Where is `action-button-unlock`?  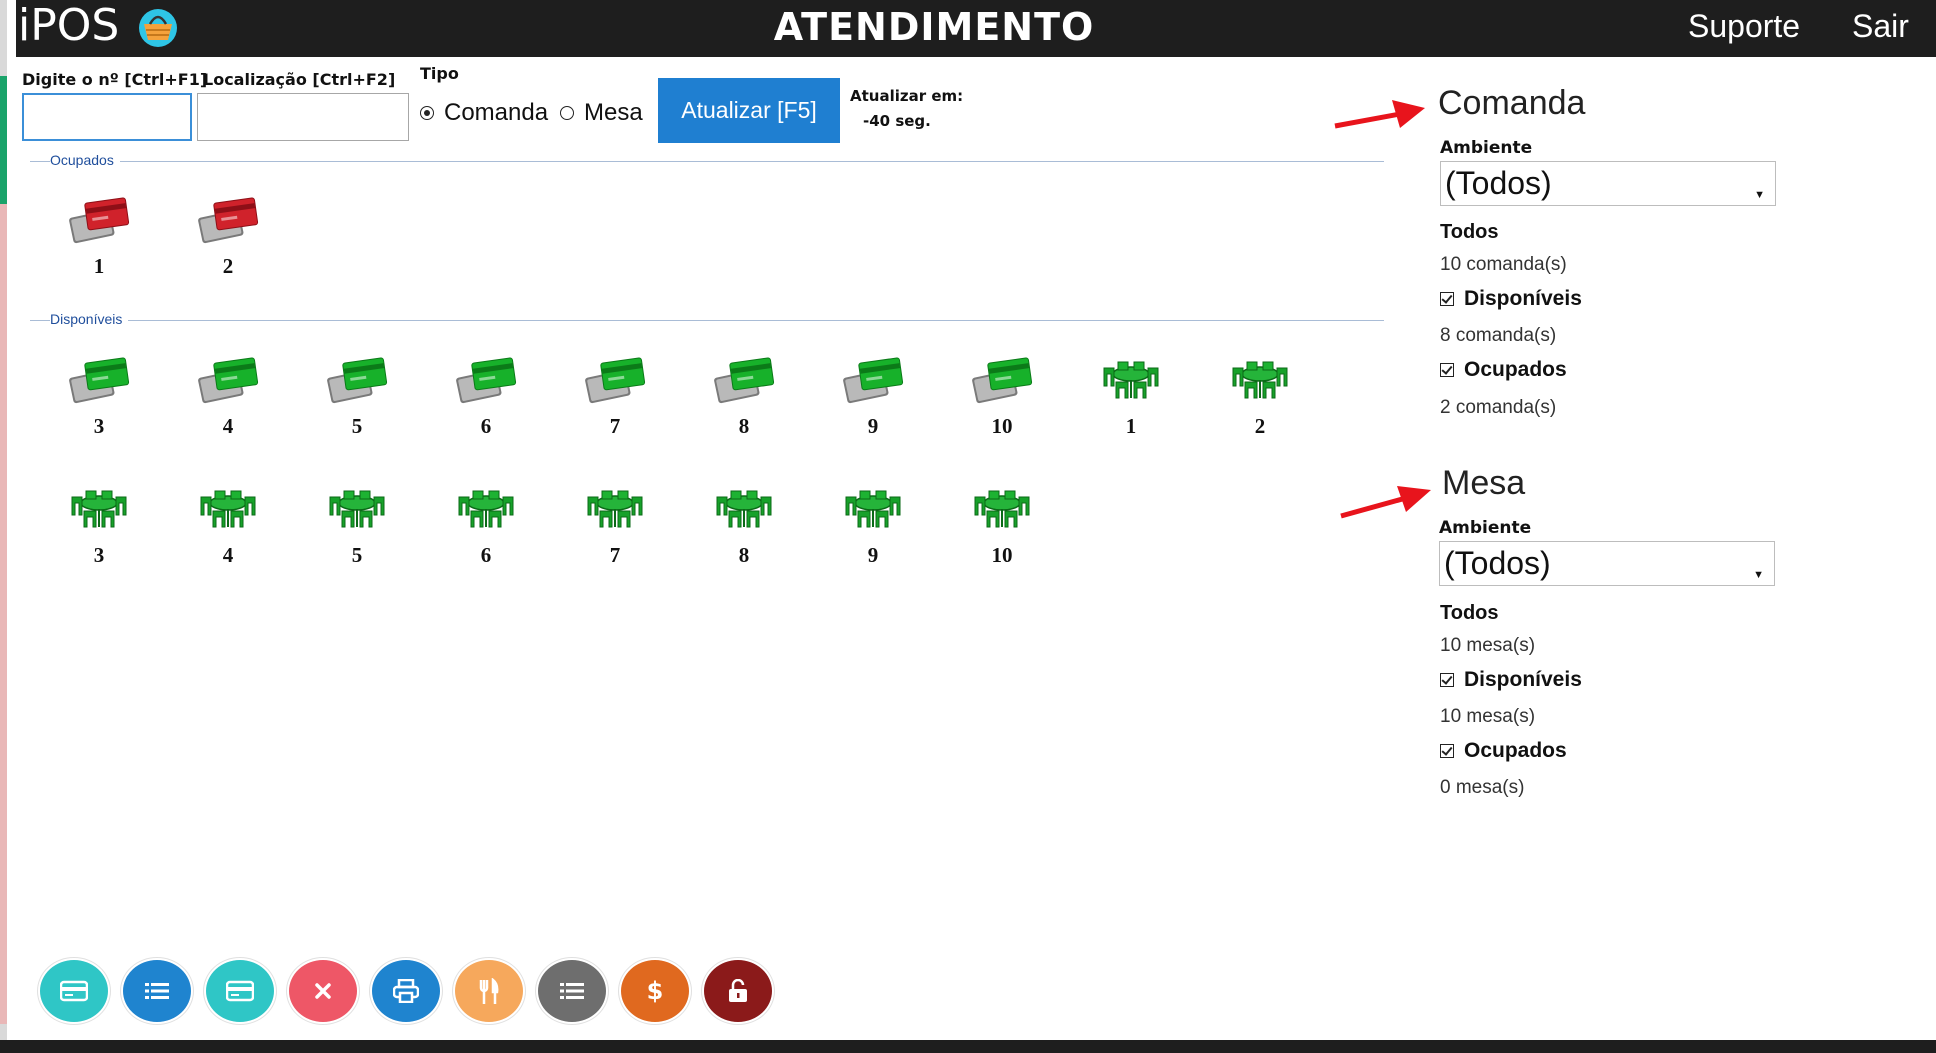 action-button-unlock is located at coordinates (738, 991).